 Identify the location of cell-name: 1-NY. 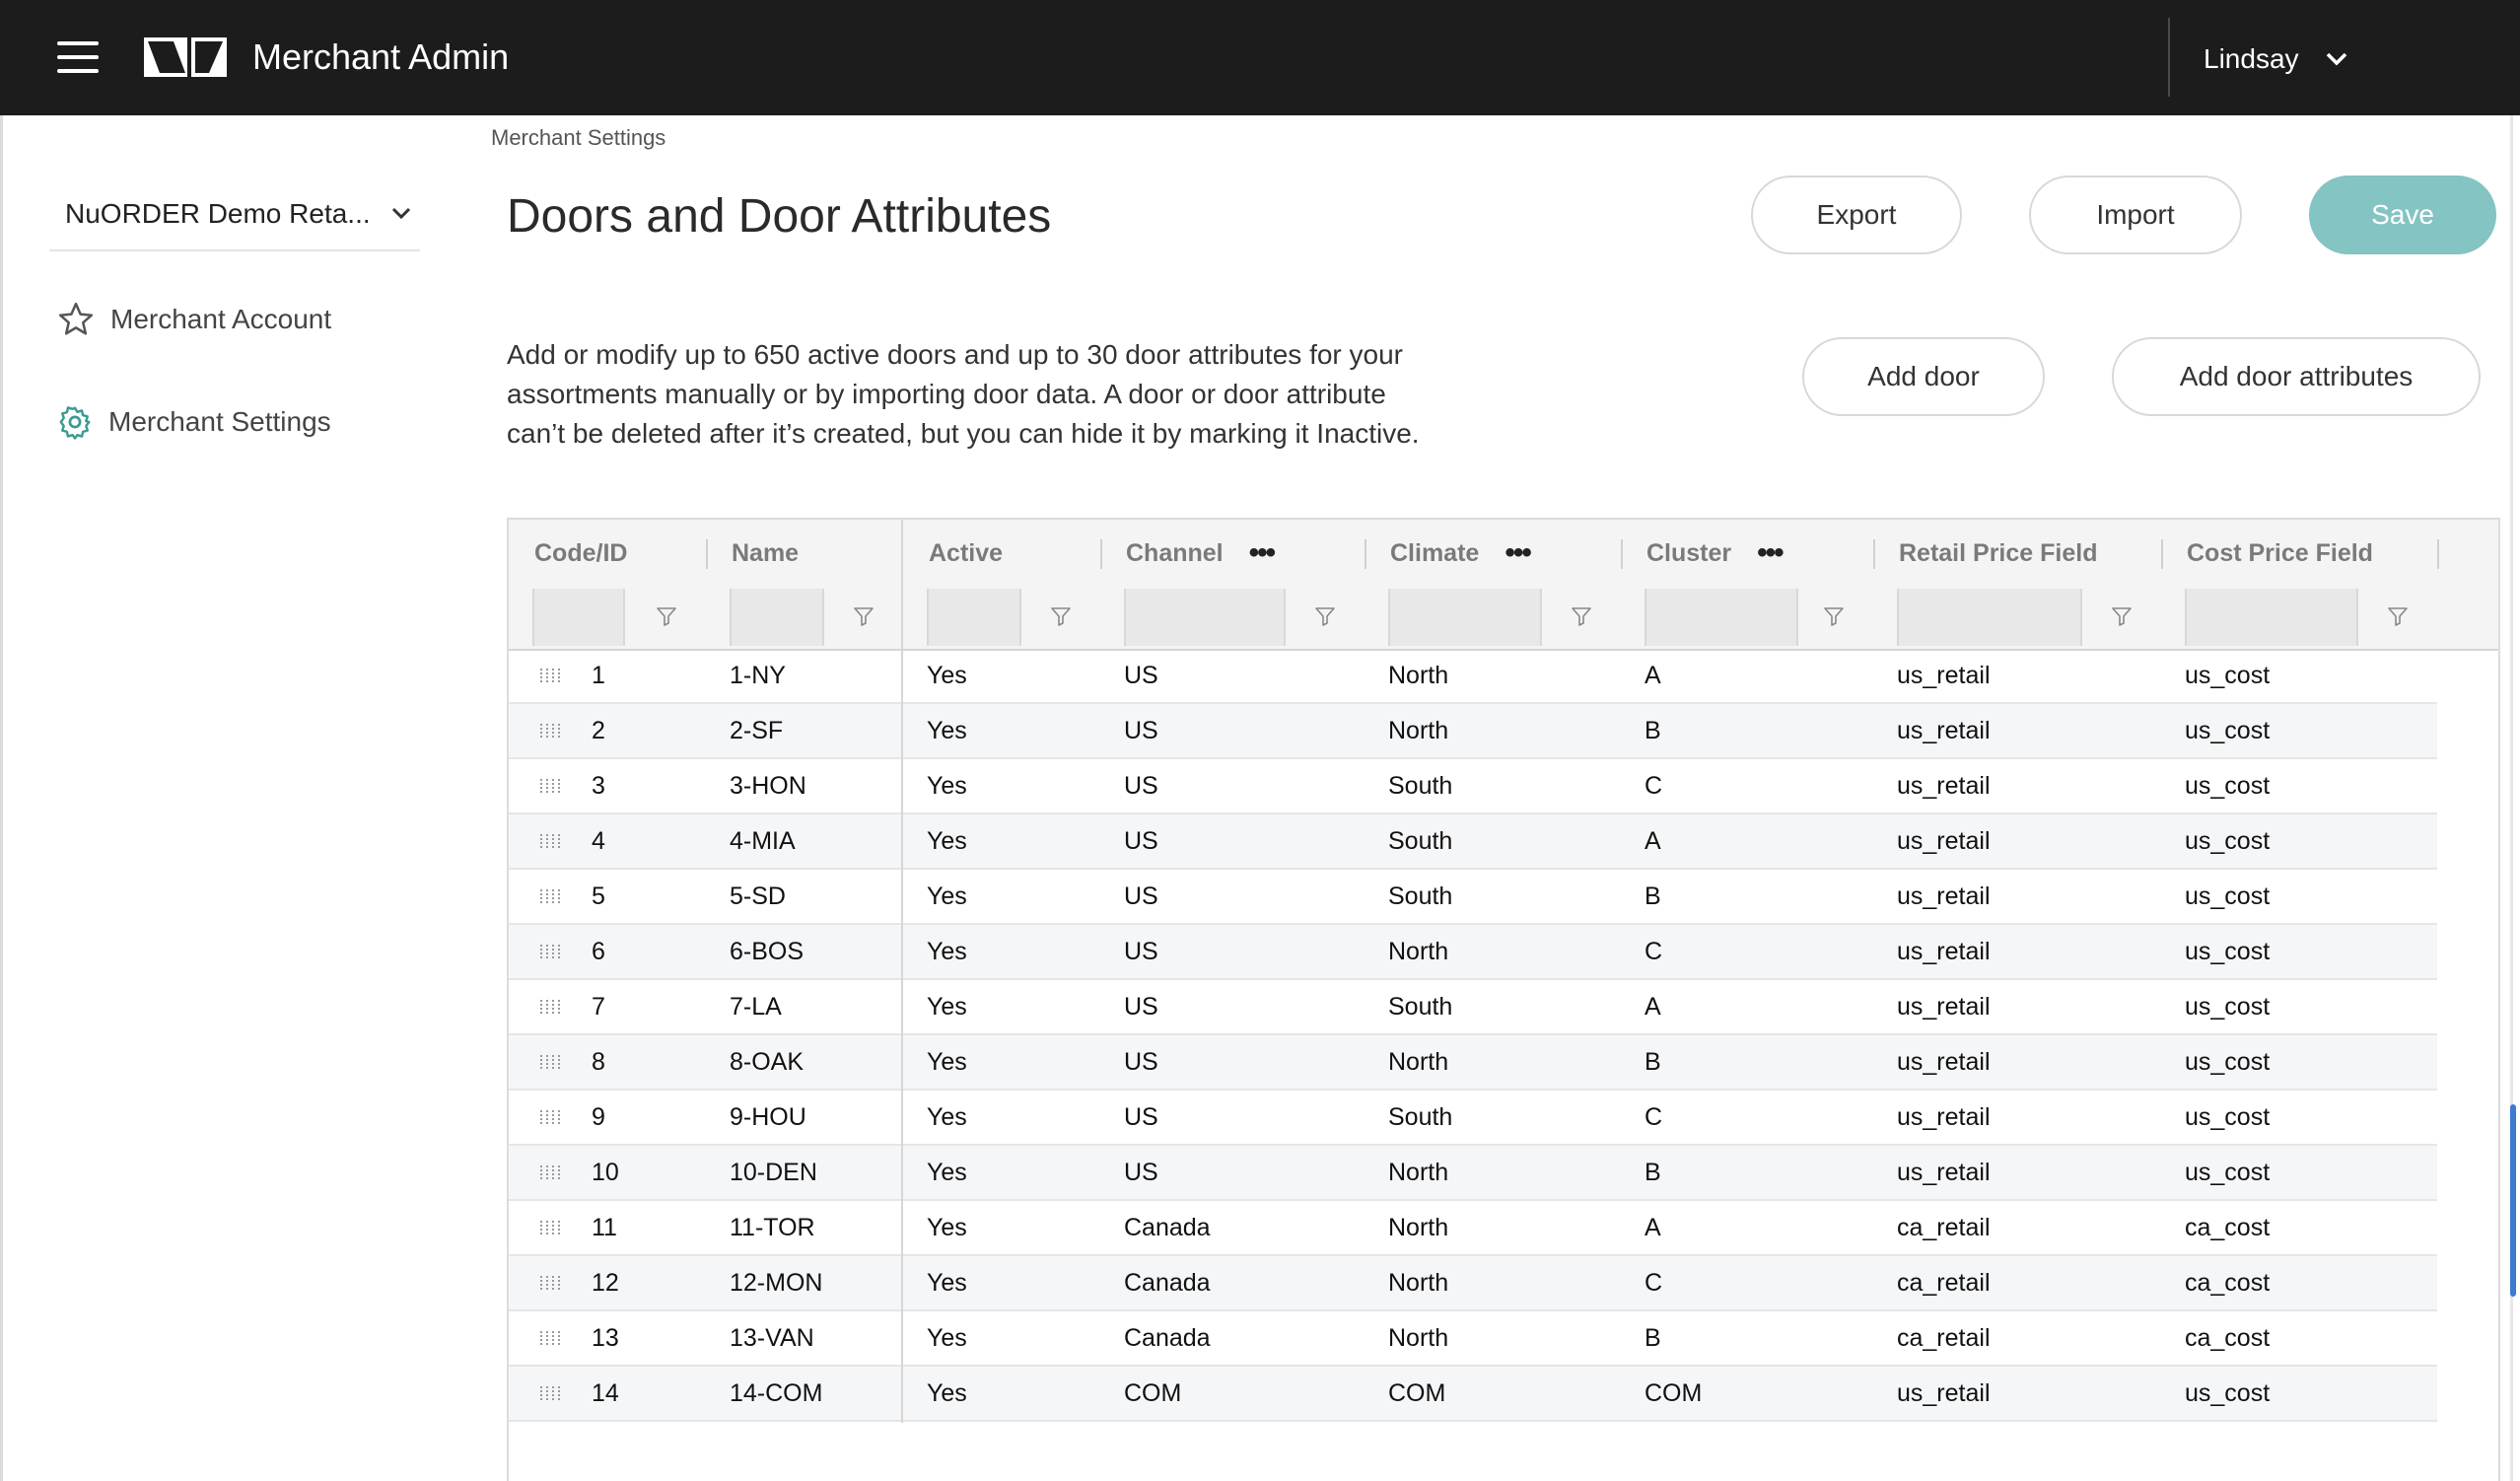
(758, 675).